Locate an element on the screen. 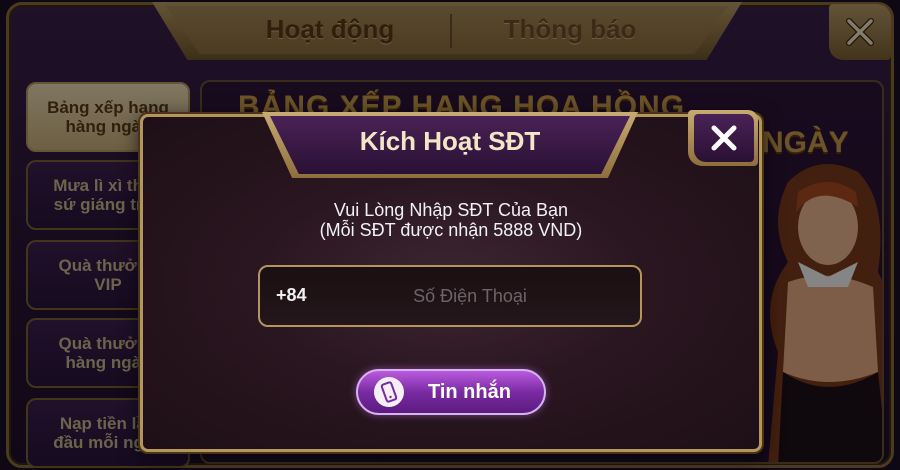  instruction-text: Vui Lòng Nhập SĐT Của Bạn is located at coordinates (451, 210).